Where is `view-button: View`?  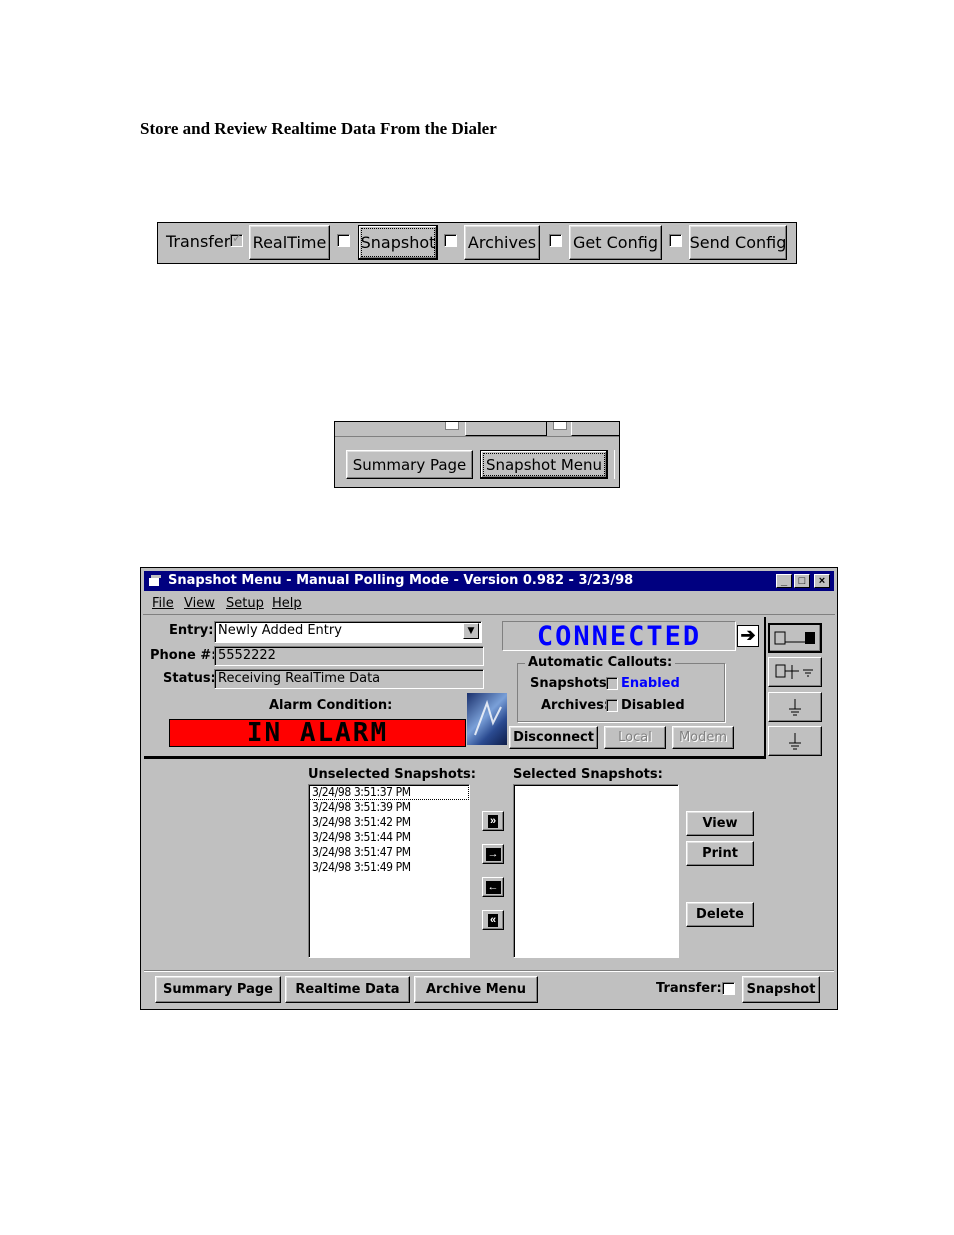
view-button: View is located at coordinates (720, 823).